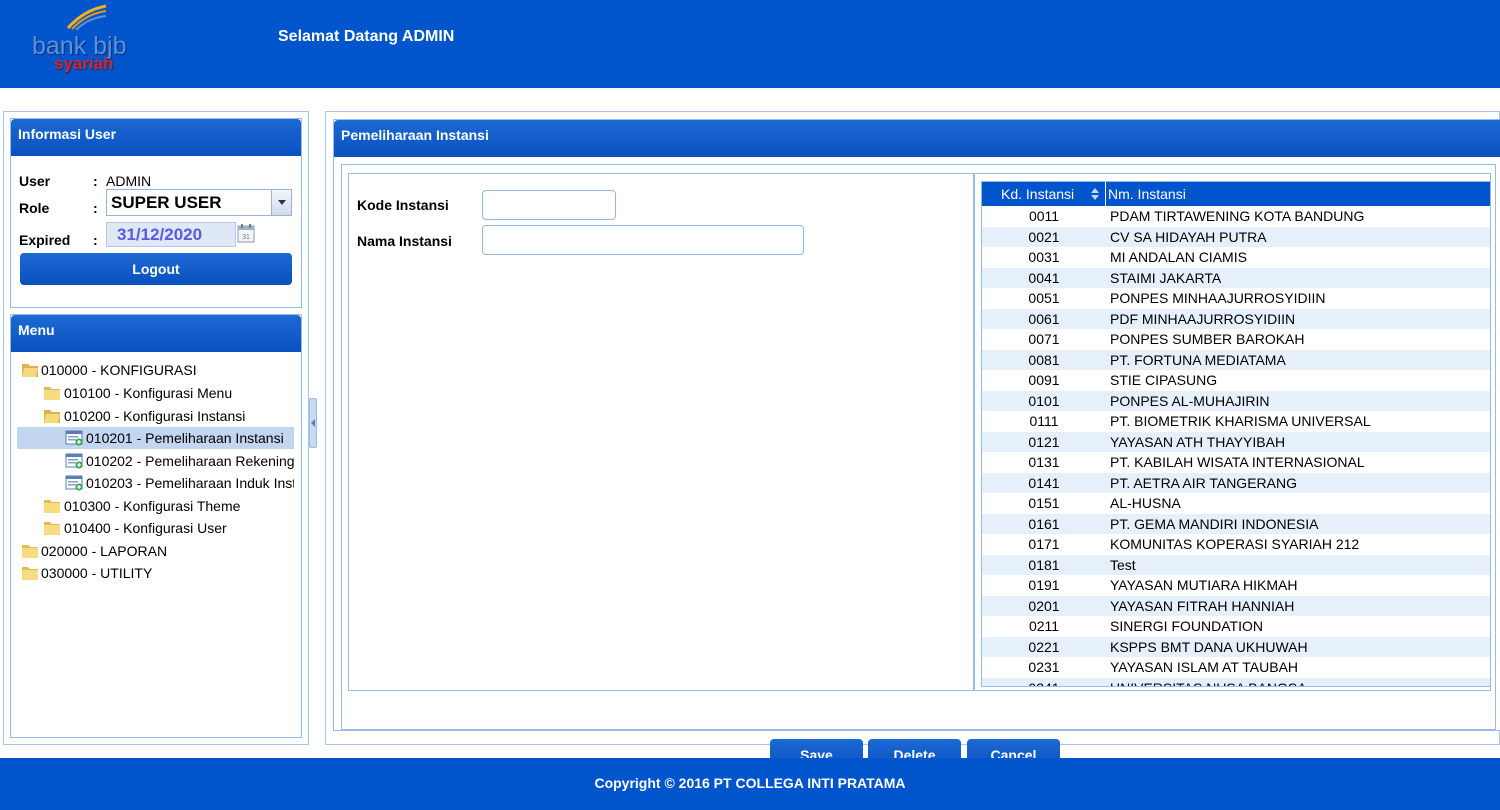 The height and width of the screenshot is (810, 1500). I want to click on table-row: 0241 UNIVERSITAS NUSA BANGSA, so click(1236, 682).